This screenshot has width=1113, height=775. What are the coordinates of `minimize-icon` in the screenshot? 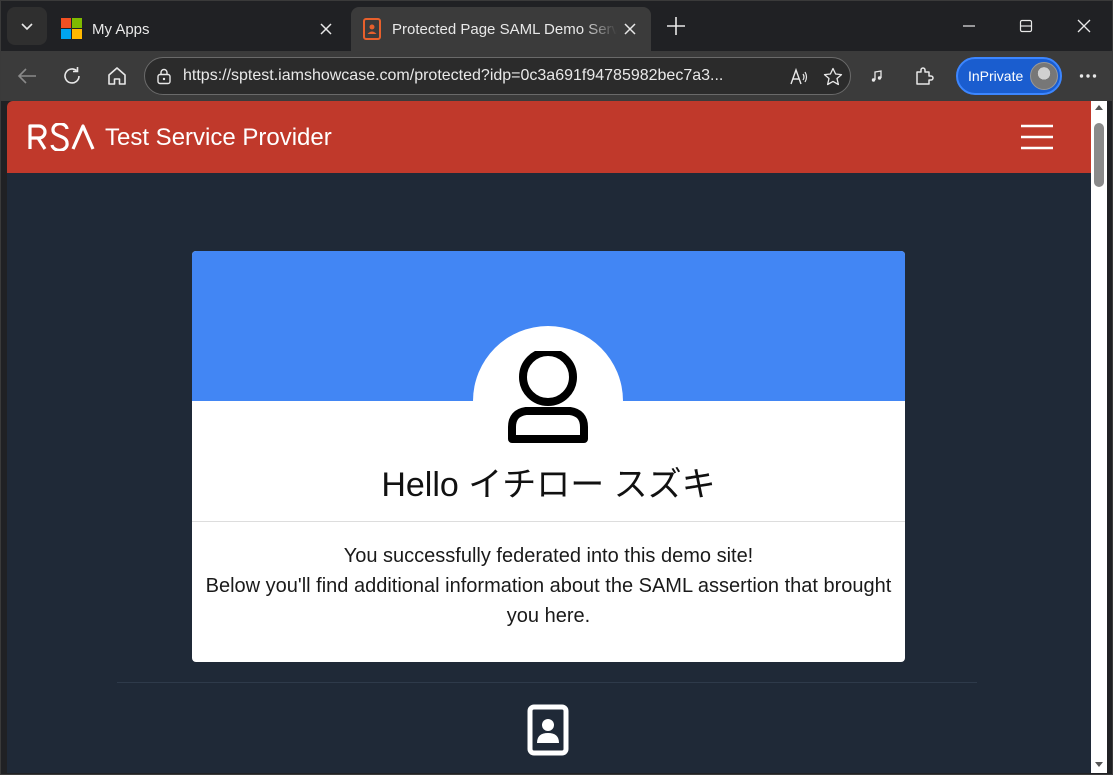 It's located at (969, 26).